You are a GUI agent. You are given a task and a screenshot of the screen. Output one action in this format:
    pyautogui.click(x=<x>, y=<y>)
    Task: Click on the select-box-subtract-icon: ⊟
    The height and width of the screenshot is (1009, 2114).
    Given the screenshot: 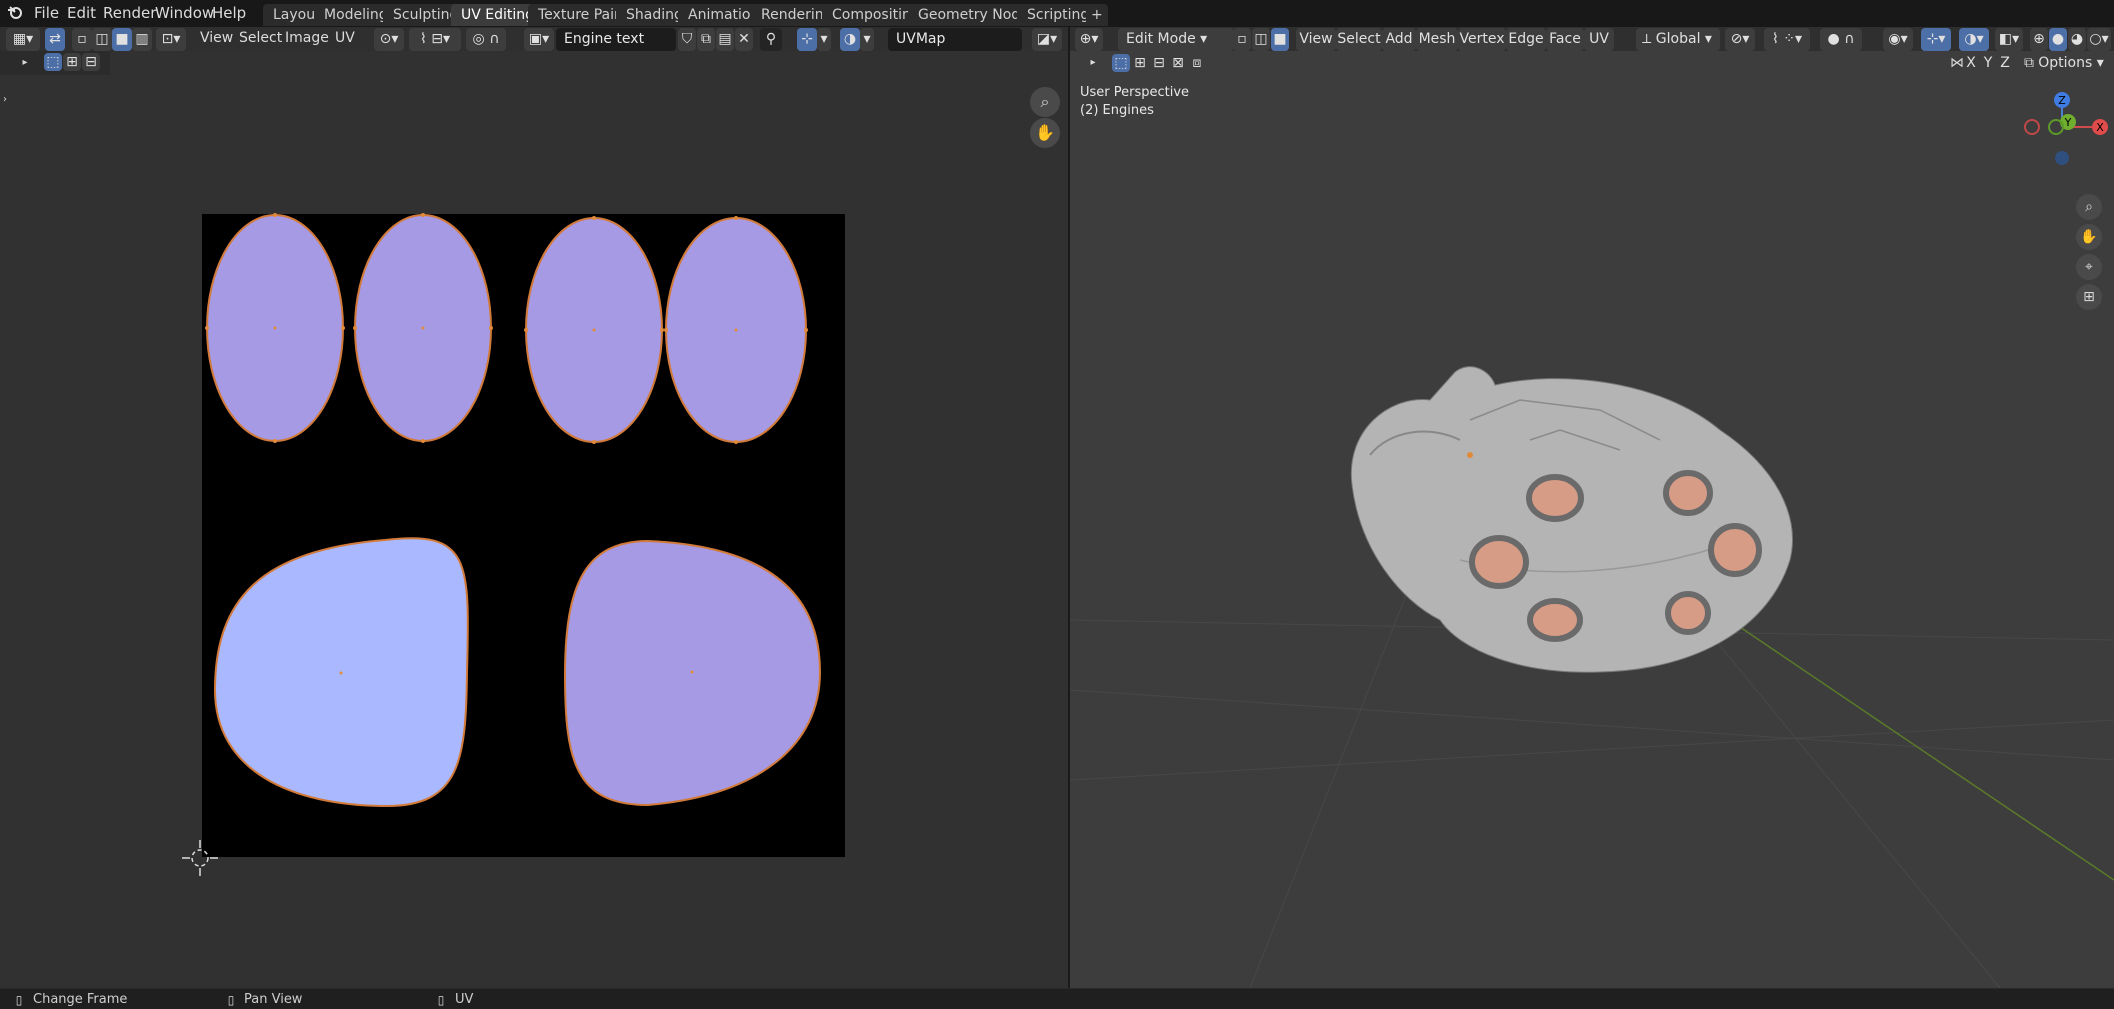 What is the action you would take?
    pyautogui.click(x=91, y=62)
    